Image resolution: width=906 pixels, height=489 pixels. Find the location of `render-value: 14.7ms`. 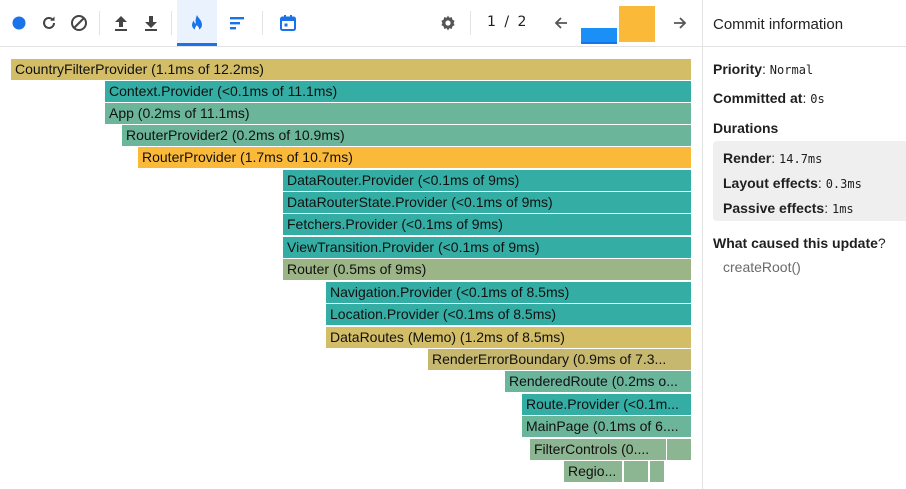

render-value: 14.7ms is located at coordinates (801, 159).